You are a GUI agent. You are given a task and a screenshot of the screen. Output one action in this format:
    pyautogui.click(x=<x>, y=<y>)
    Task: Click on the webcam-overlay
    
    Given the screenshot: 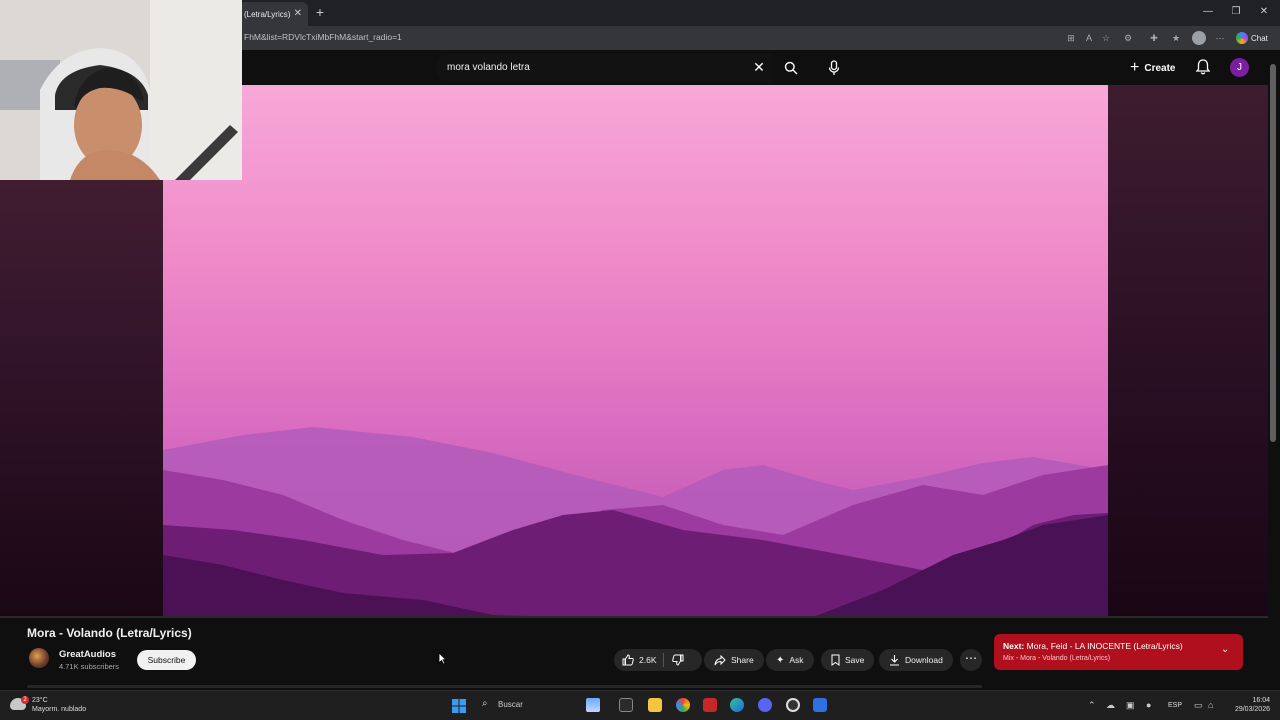 What is the action you would take?
    pyautogui.click(x=121, y=90)
    